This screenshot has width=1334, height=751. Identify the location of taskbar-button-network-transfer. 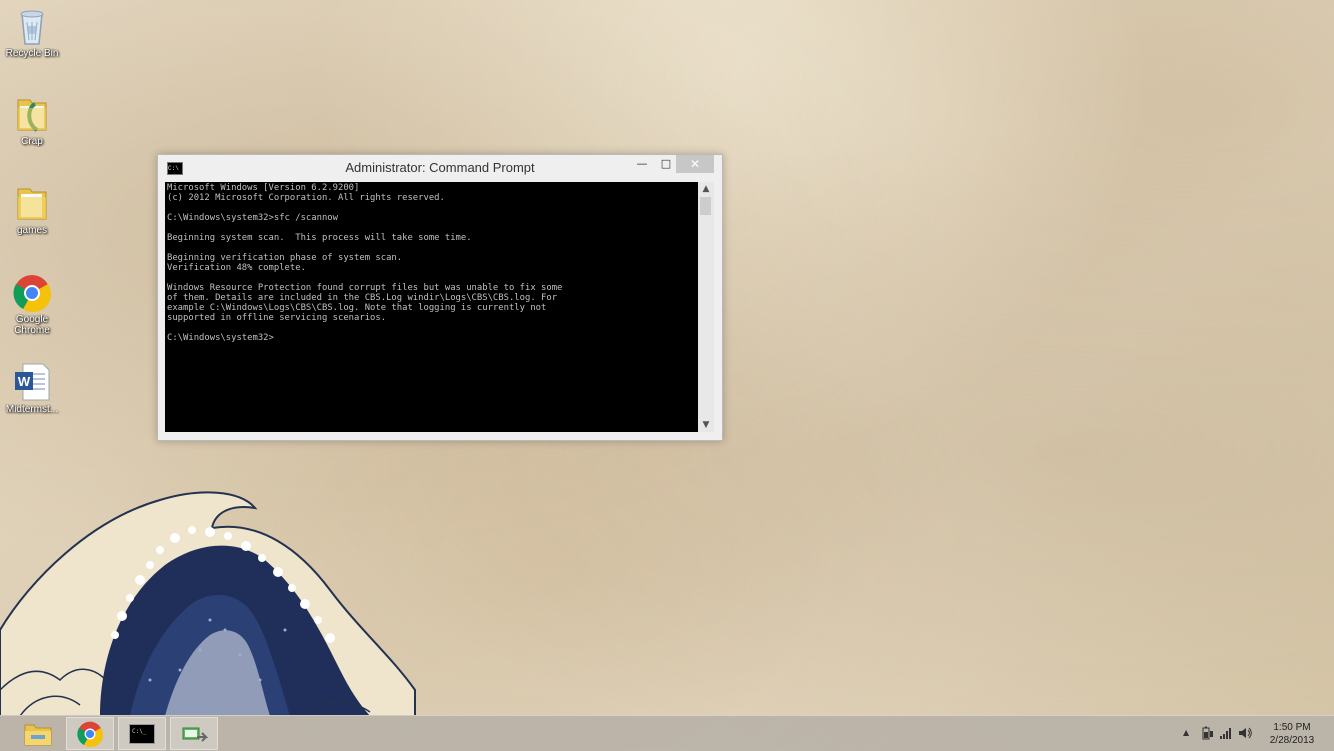
(194, 733).